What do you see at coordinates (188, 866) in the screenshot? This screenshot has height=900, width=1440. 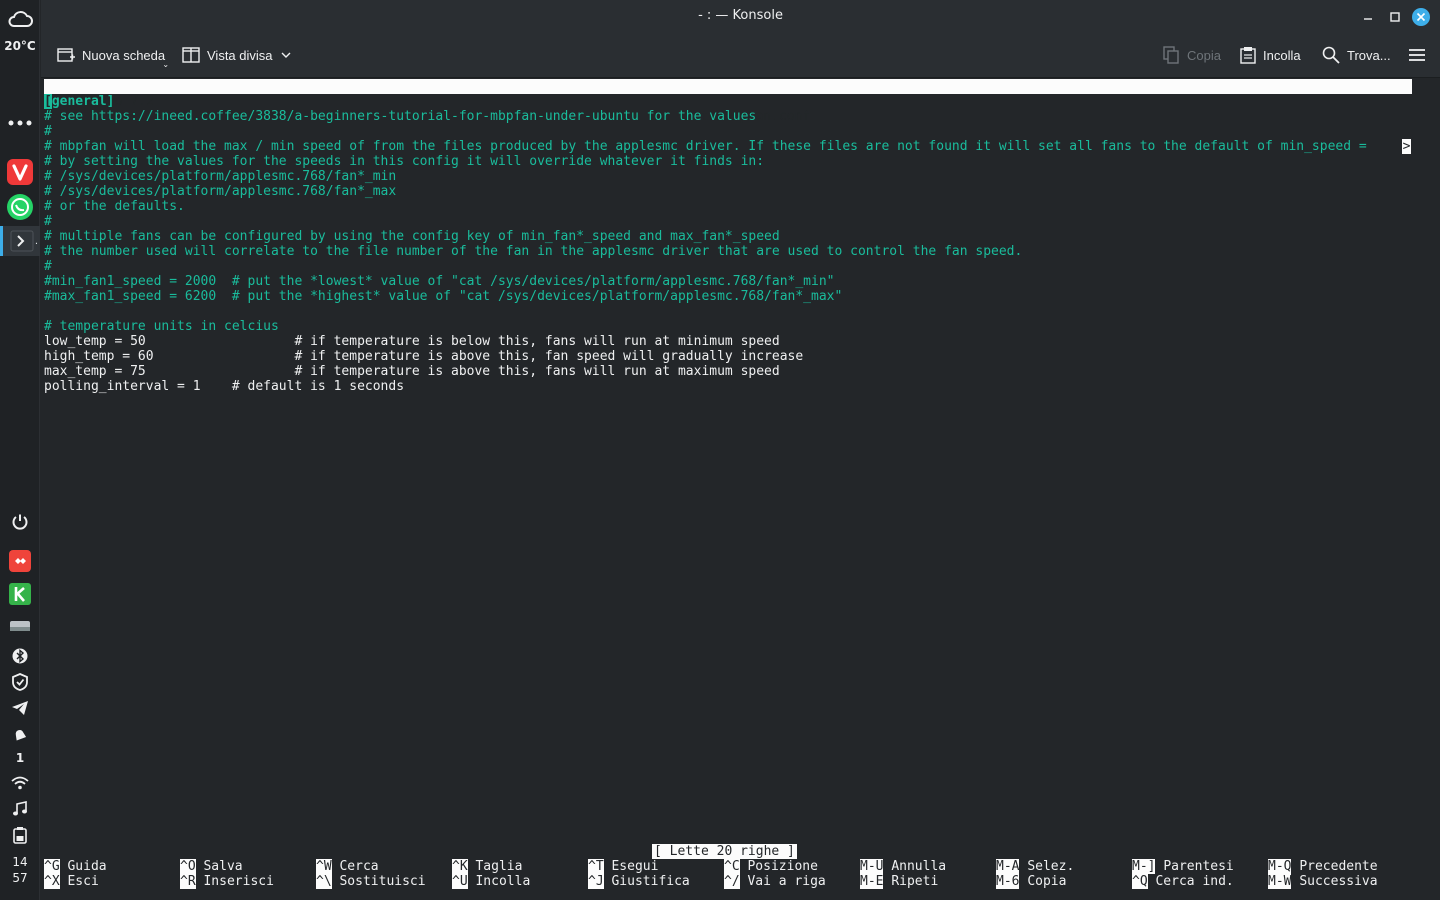 I see `shortcut-key: ^O` at bounding box center [188, 866].